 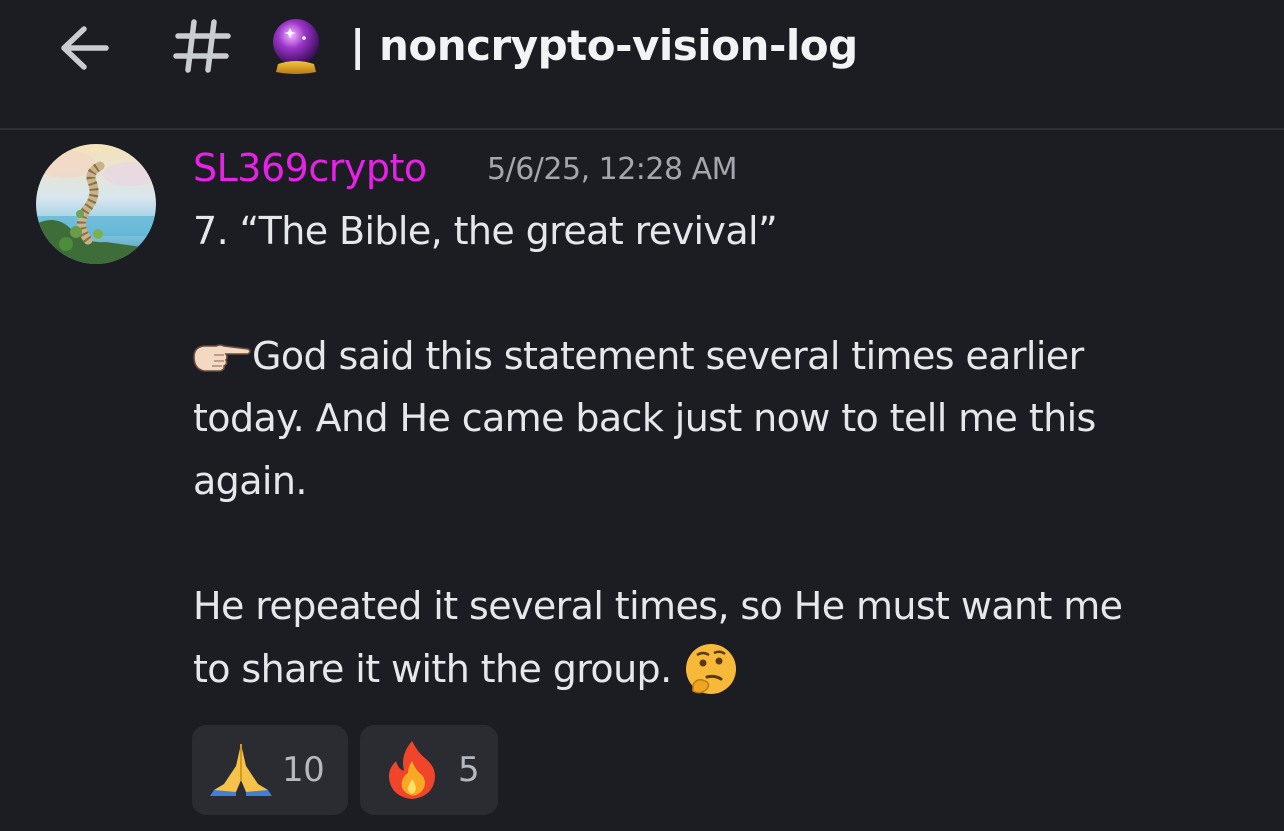 What do you see at coordinates (222, 357) in the screenshot?
I see `pointing-finger-icon` at bounding box center [222, 357].